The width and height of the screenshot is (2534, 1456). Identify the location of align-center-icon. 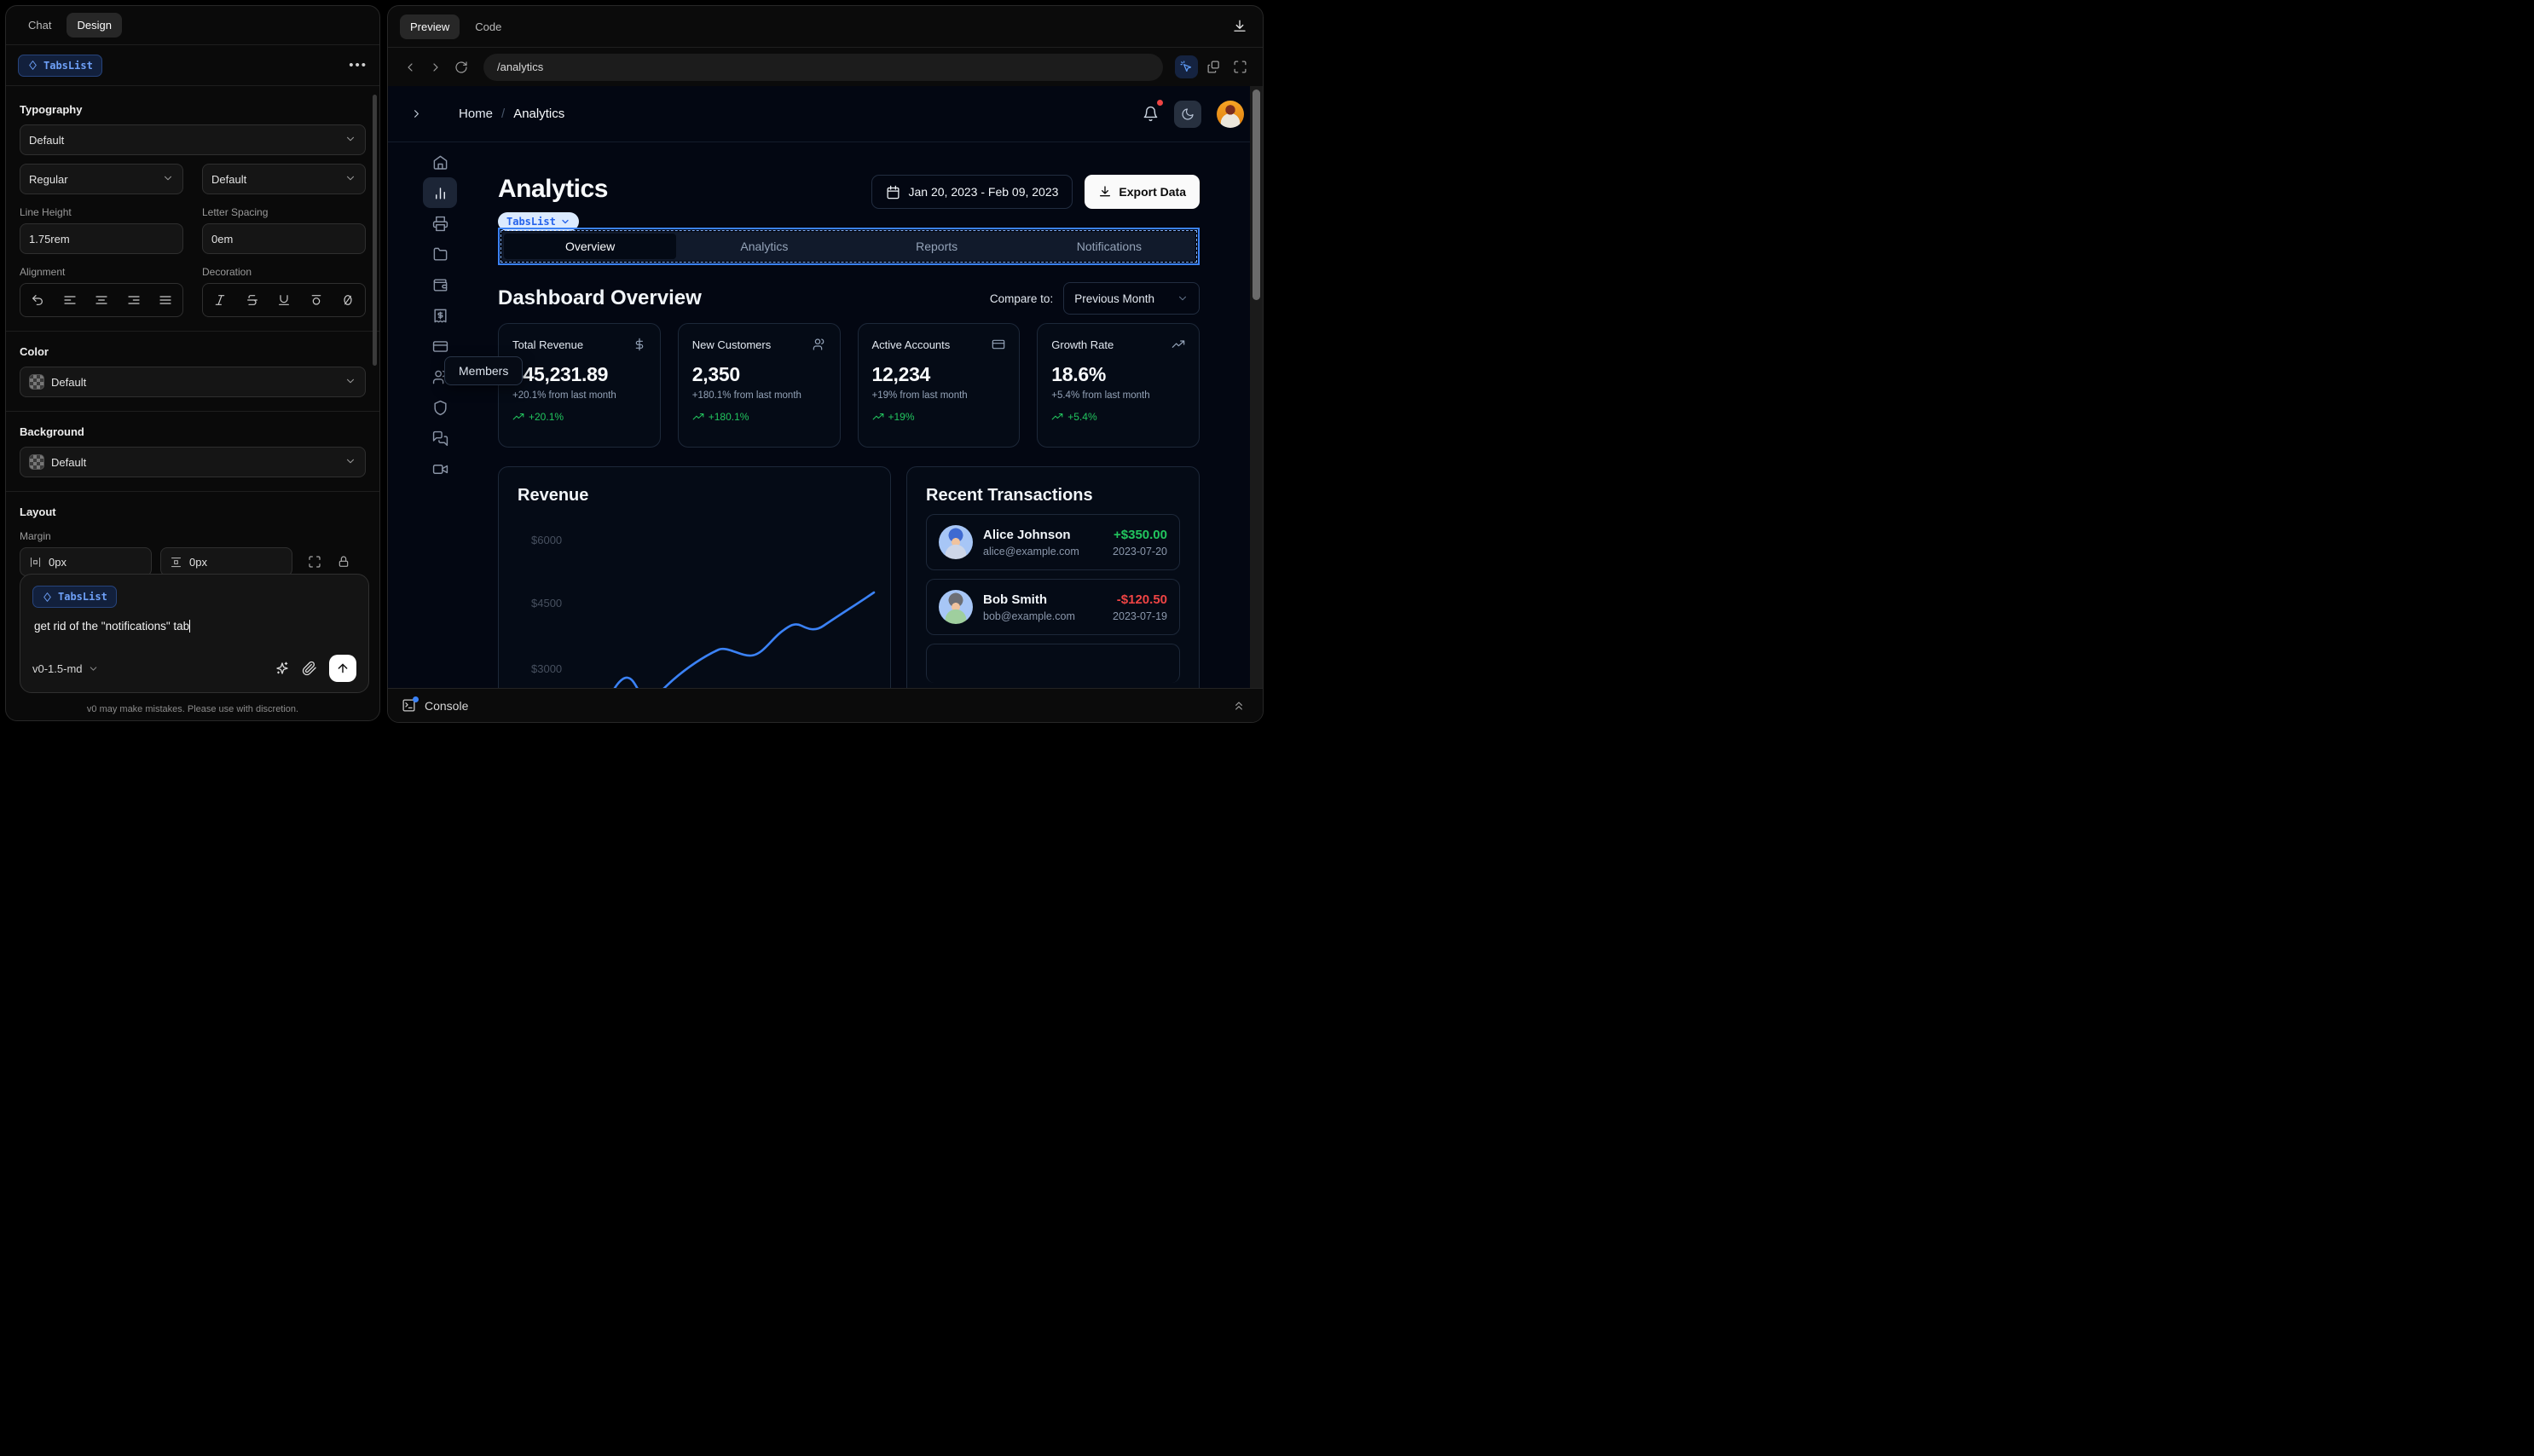
(101, 300).